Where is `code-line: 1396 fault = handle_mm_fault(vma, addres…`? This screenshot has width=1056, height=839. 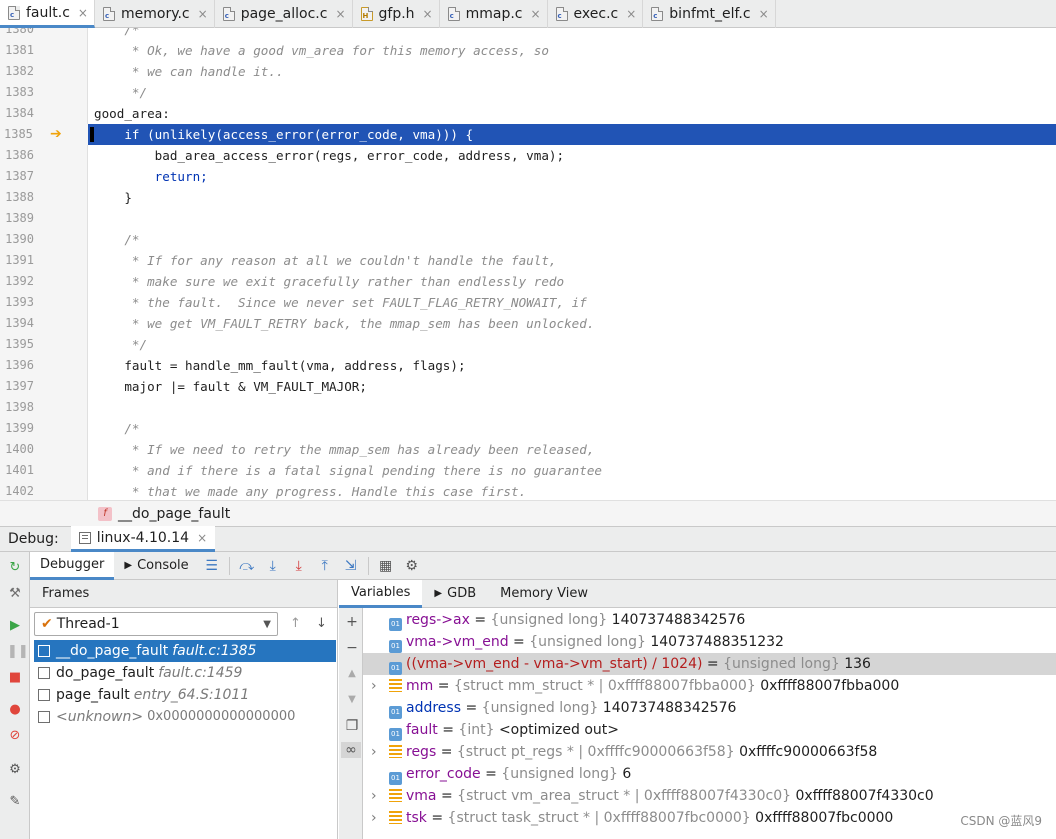
code-line: 1396 fault = handle_mm_fault(vma, addres… is located at coordinates (528, 365).